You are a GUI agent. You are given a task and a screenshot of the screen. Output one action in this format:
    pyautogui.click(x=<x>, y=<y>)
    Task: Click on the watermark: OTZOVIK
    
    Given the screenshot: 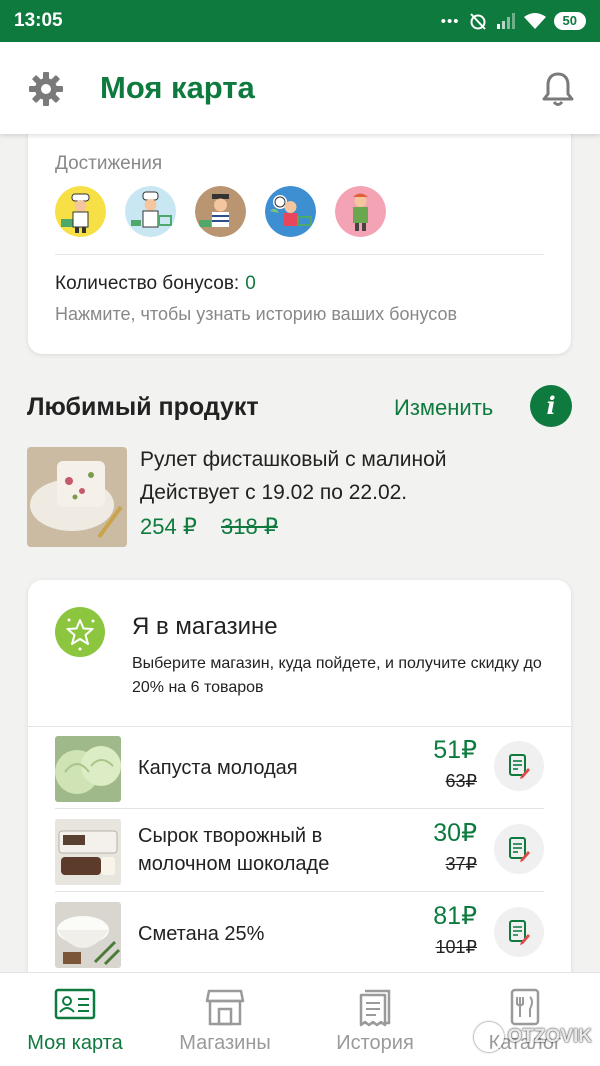 What is the action you would take?
    pyautogui.click(x=532, y=1037)
    